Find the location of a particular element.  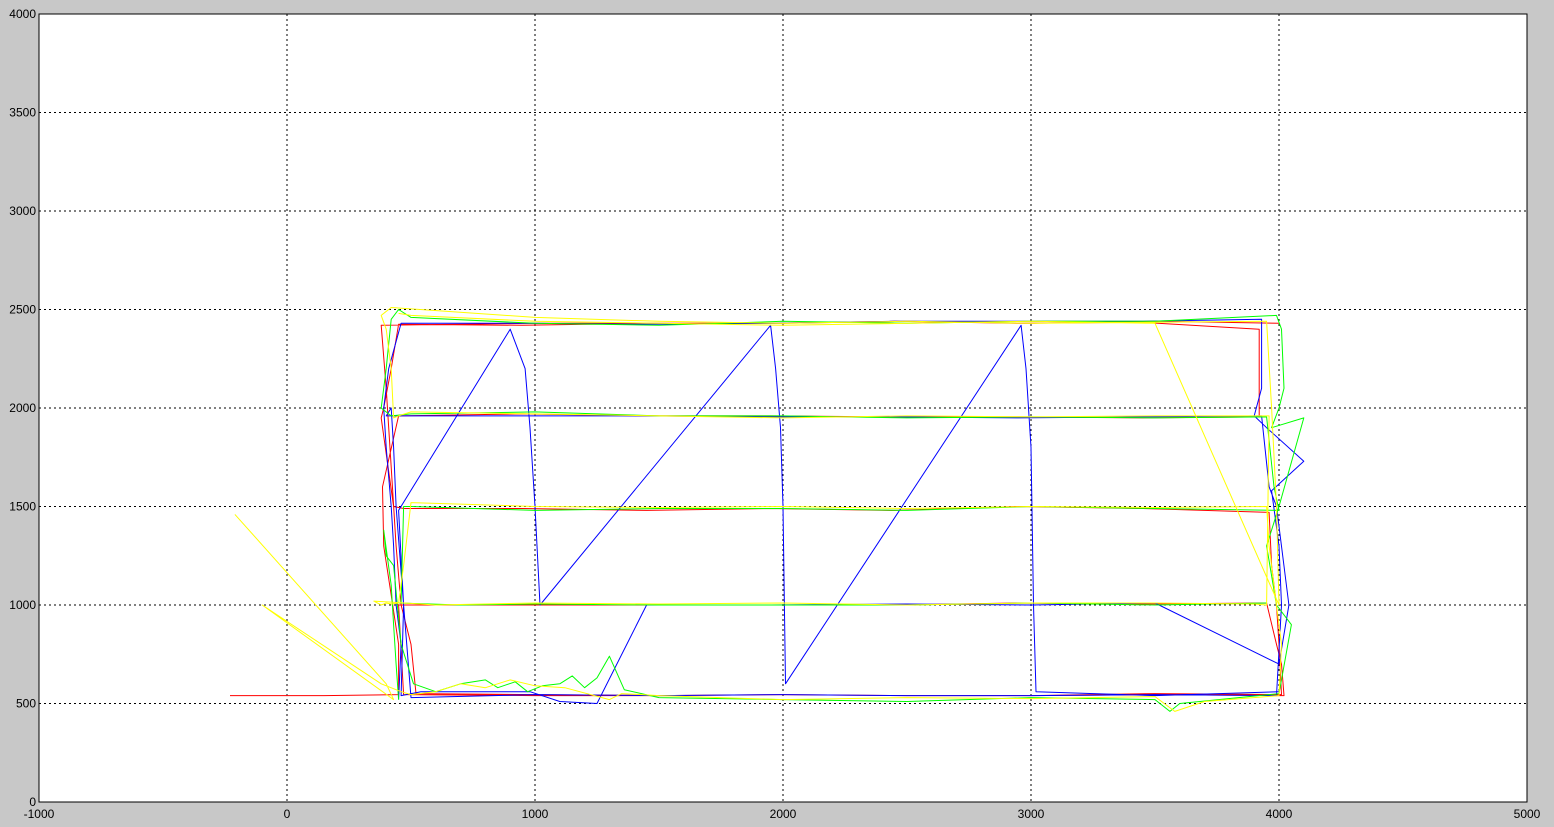

x-tick-label: -1000 is located at coordinates (39, 814).